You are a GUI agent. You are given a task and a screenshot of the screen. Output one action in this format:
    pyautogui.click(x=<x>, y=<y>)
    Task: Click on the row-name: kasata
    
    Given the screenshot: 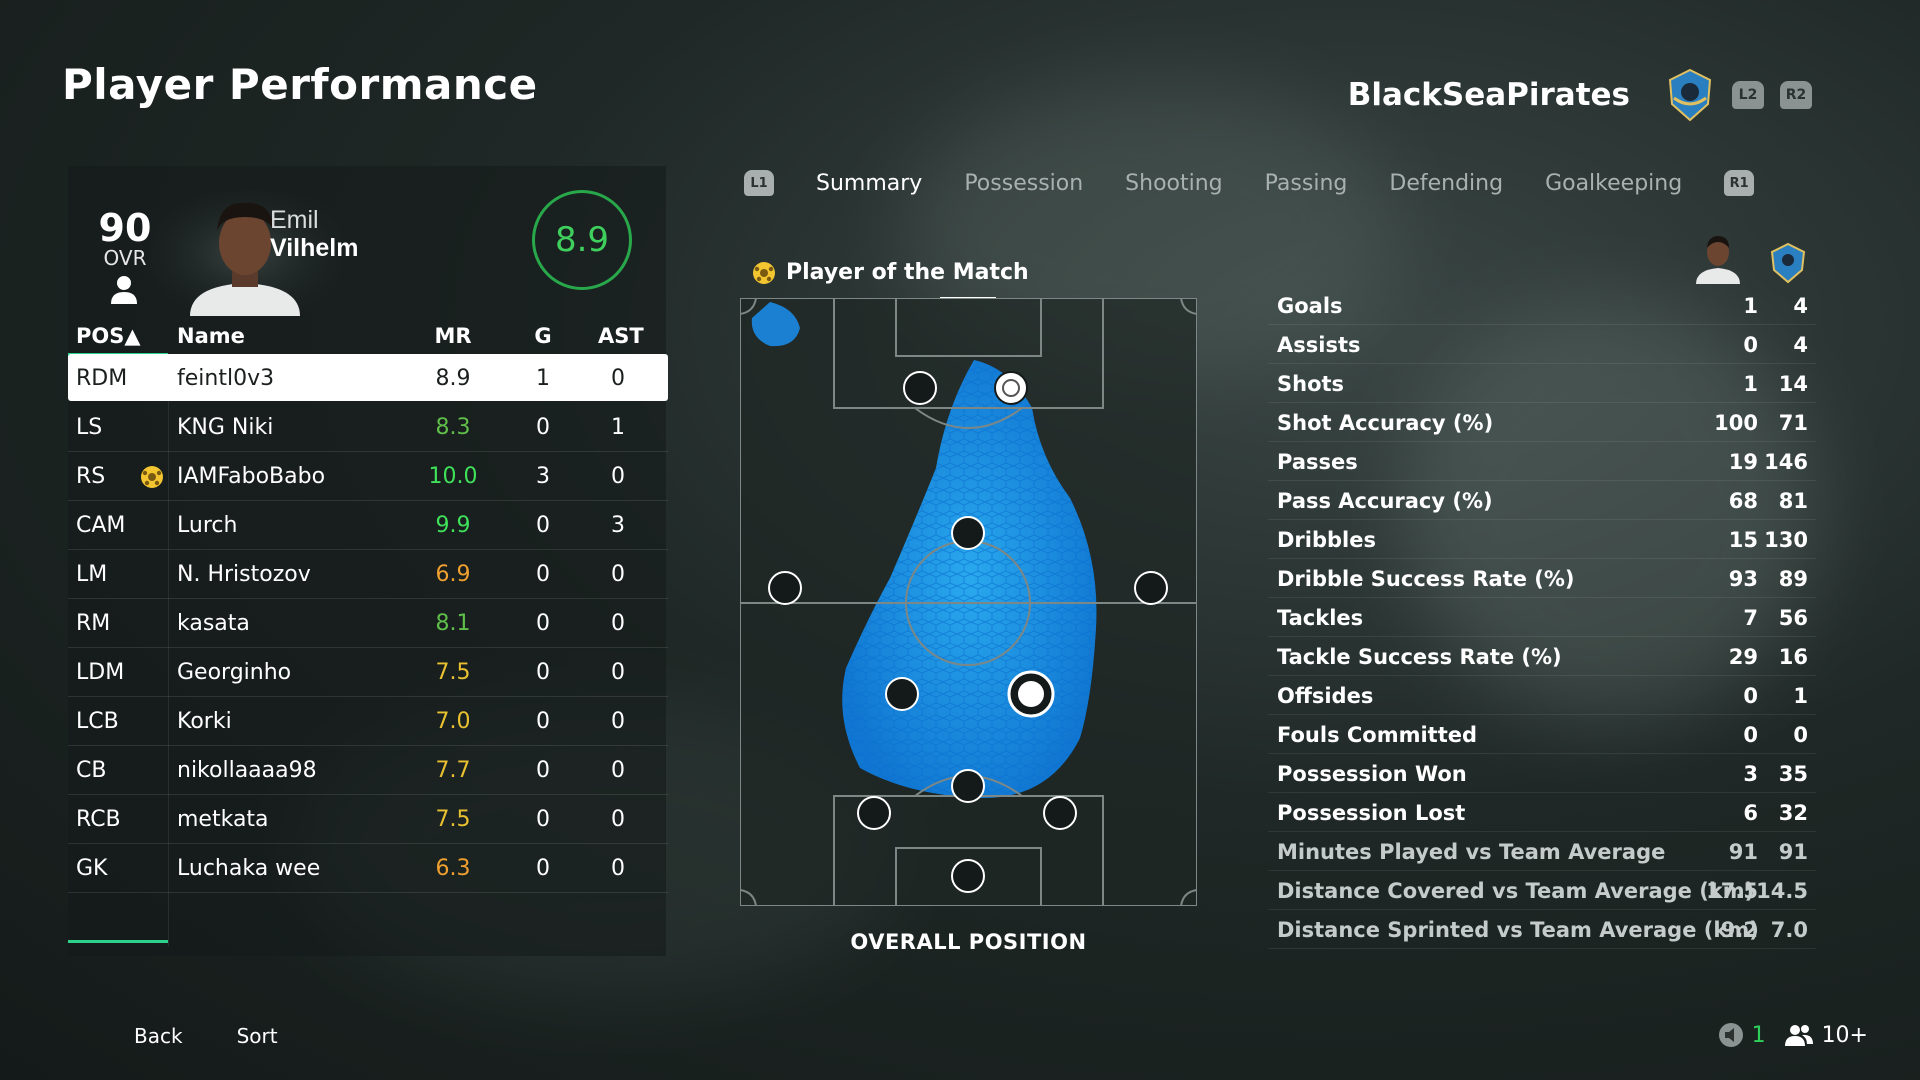 What is the action you would take?
    pyautogui.click(x=213, y=623)
    